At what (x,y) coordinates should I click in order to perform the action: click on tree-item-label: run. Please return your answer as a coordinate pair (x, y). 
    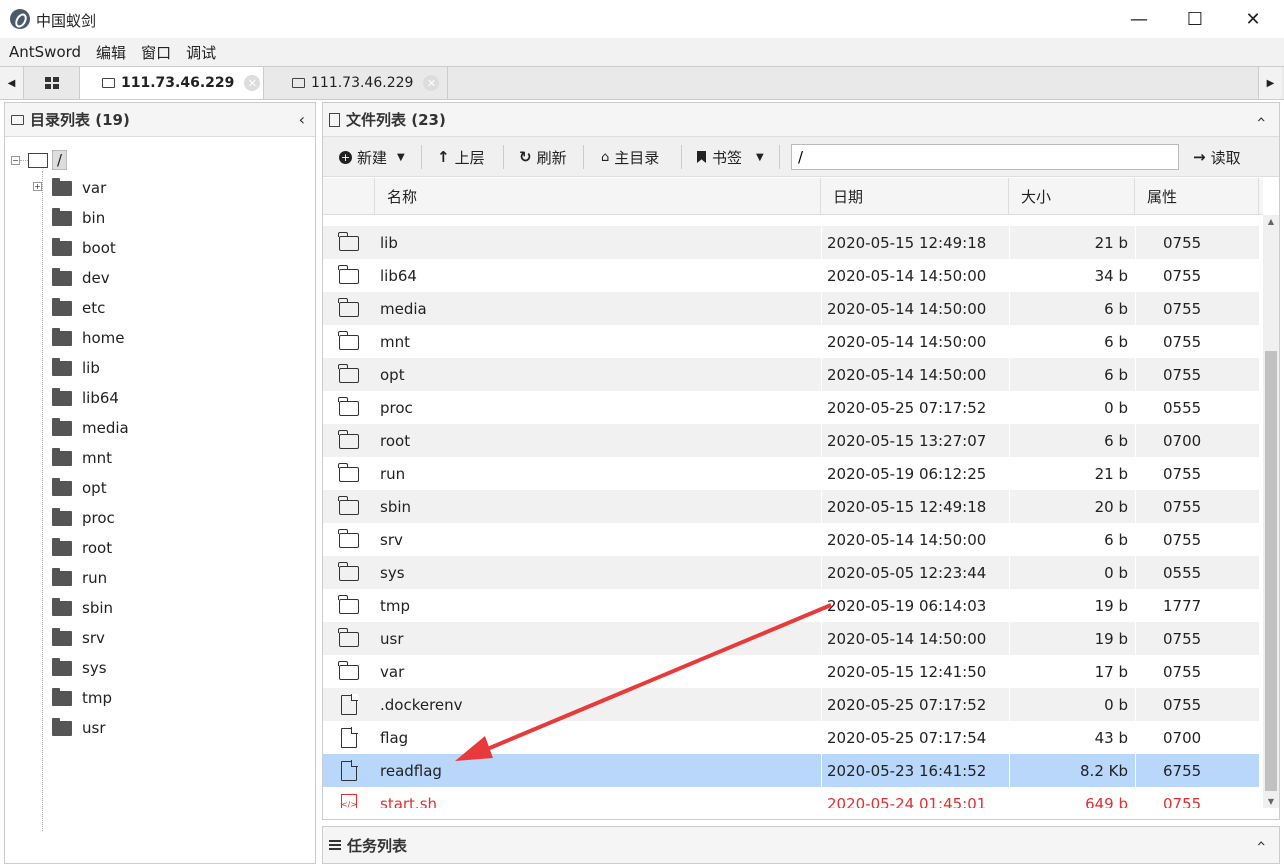
    Looking at the image, I should click on (95, 578).